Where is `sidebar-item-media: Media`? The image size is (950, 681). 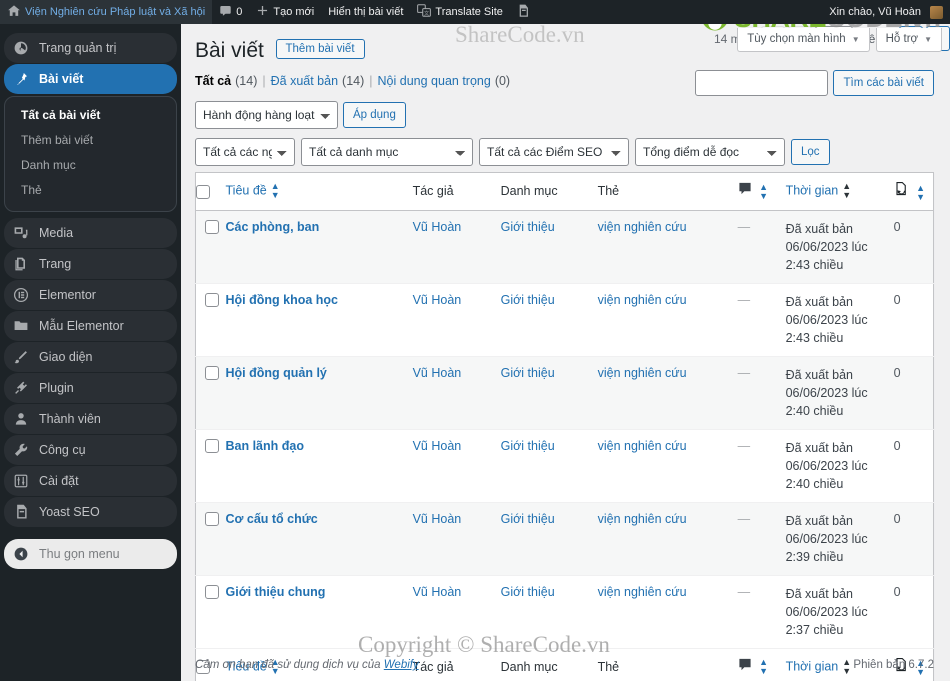 sidebar-item-media: Media is located at coordinates (90, 233).